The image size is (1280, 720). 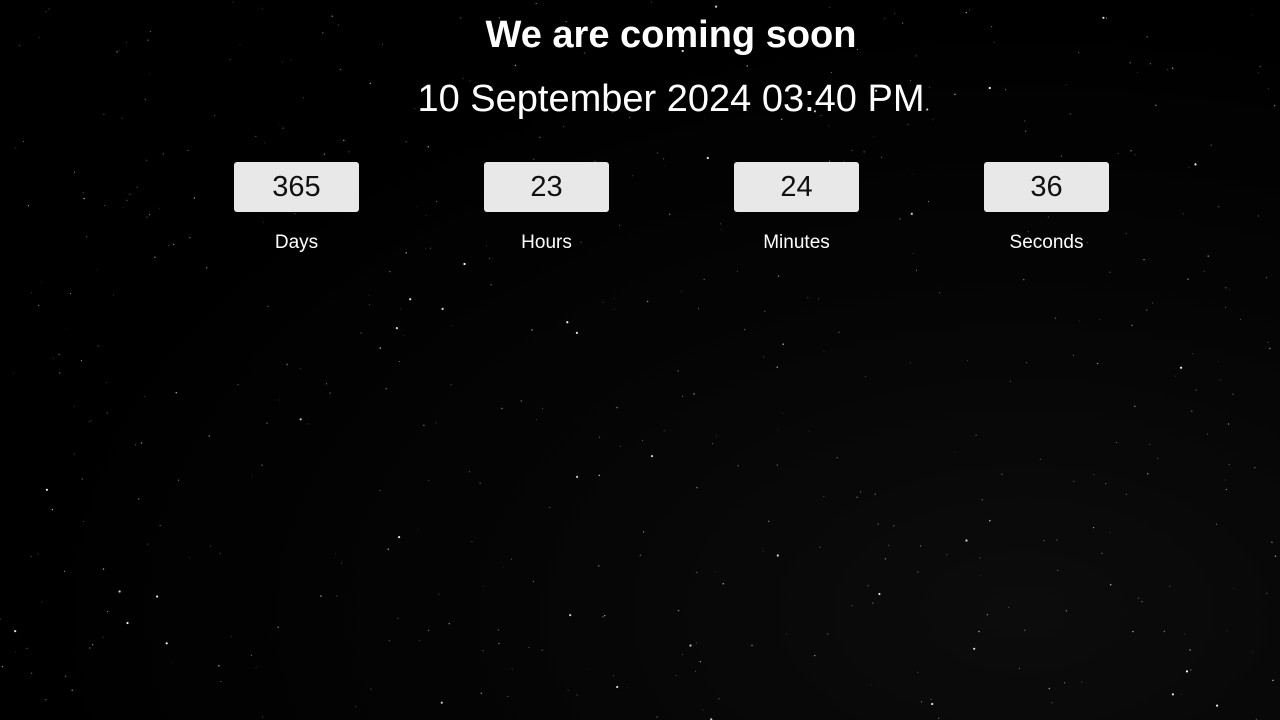 I want to click on seconds-label: Seconds, so click(x=1046, y=242).